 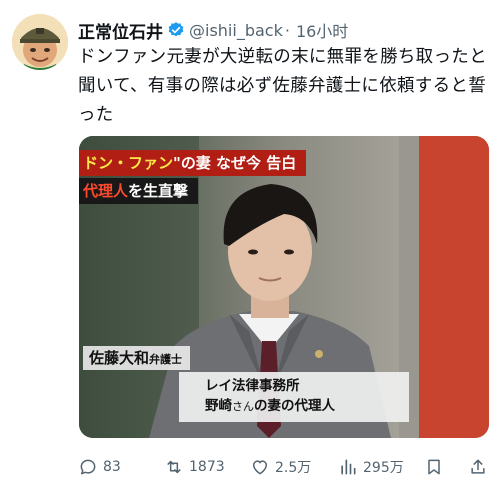 What do you see at coordinates (293, 468) in the screenshot?
I see `like-count: 2.5万` at bounding box center [293, 468].